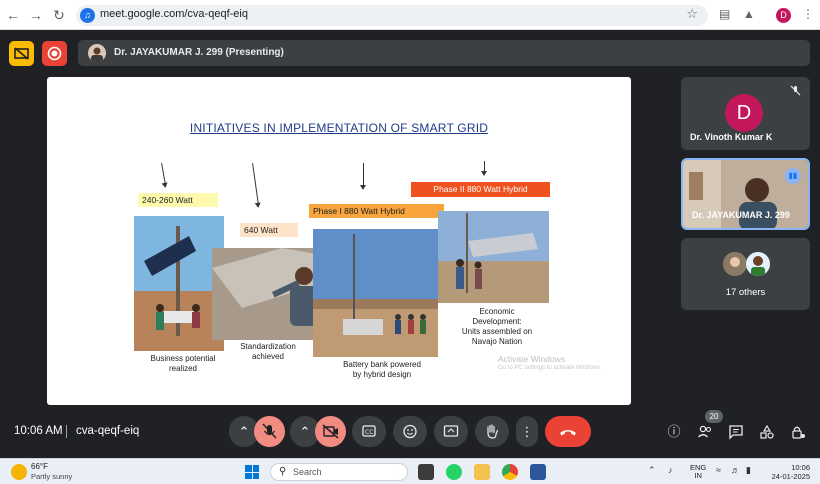 This screenshot has height=484, width=820. Describe the element at coordinates (698, 472) in the screenshot. I see `input-language: ENG IN` at that location.